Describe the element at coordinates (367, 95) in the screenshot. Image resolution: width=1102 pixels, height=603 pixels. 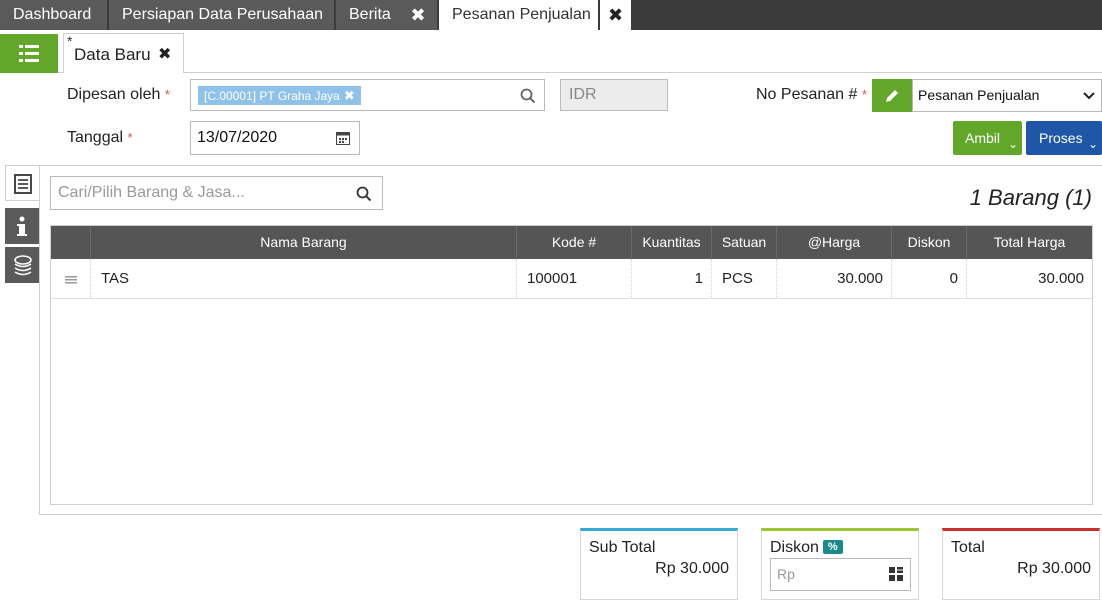
I see `customer-input: [C.00001] PT Graha Jaya ✖` at that location.